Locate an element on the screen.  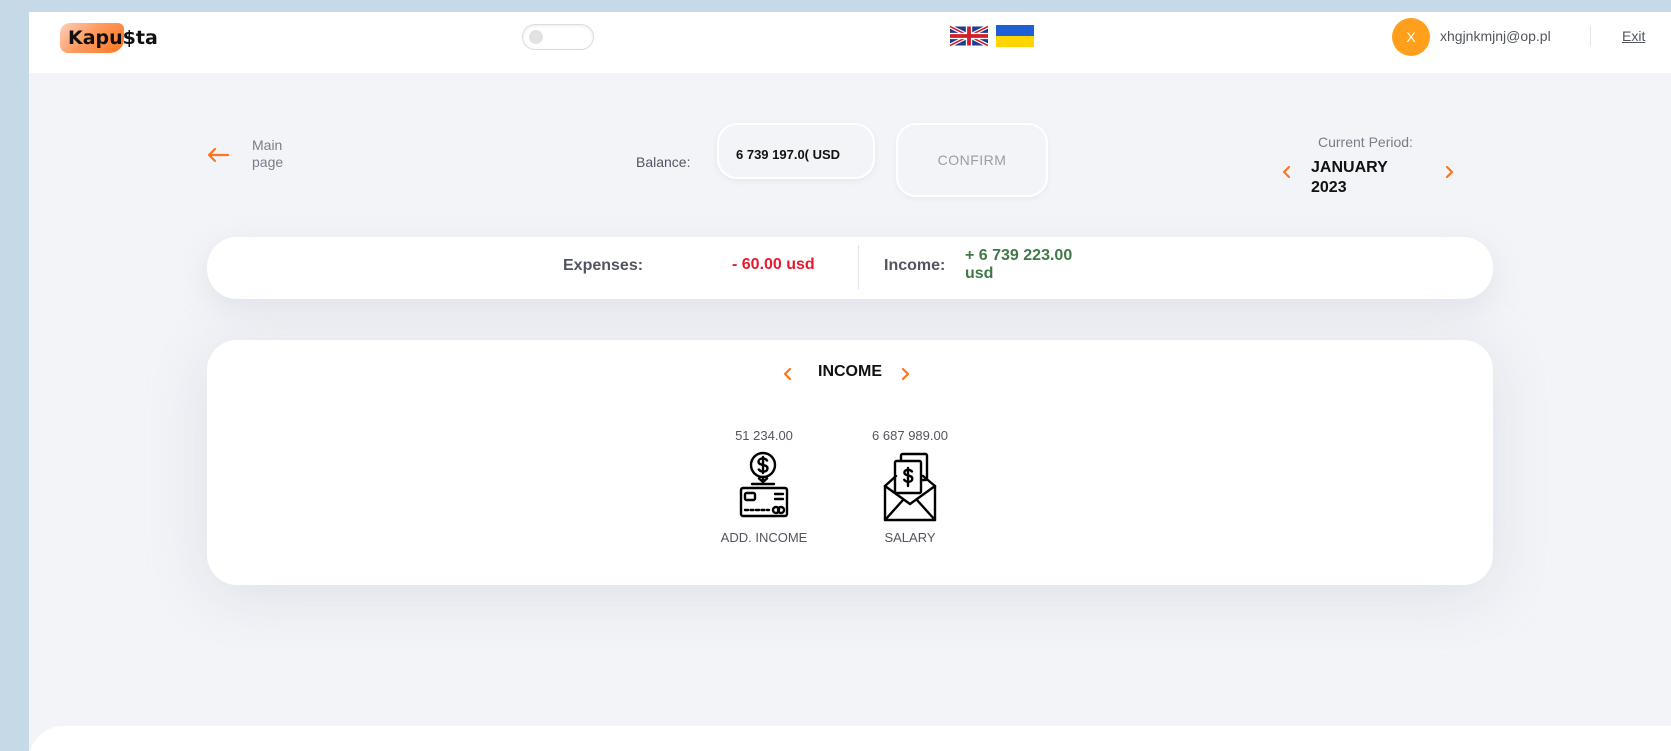
main-page-link: Main page is located at coordinates (261, 157).